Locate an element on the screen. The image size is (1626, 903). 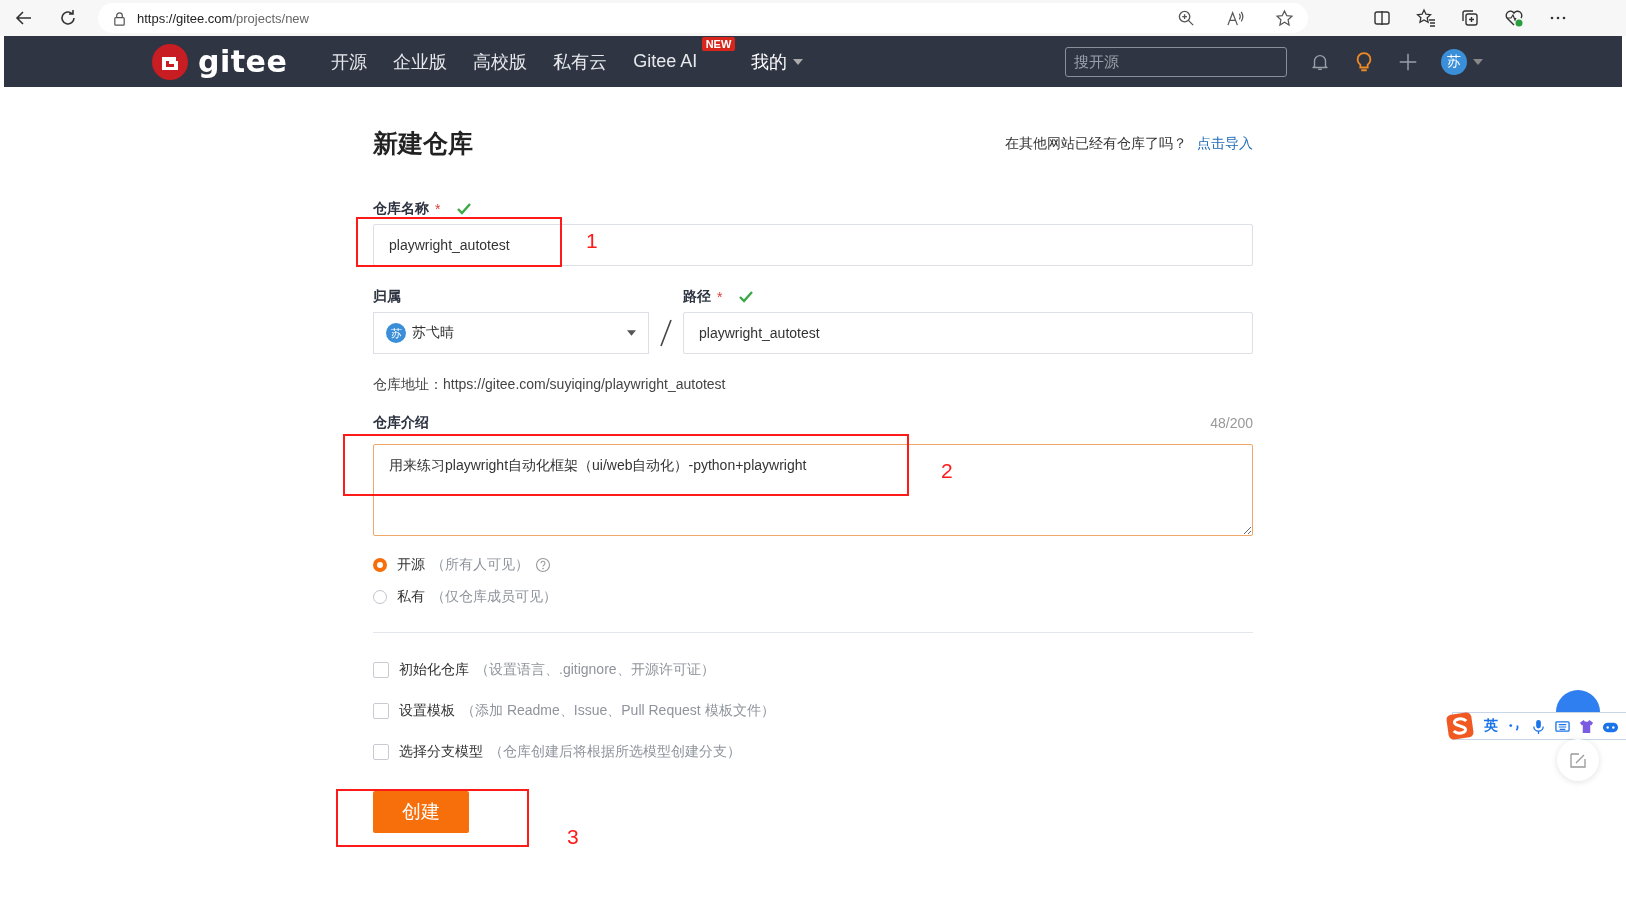
microphone-icon is located at coordinates (1538, 726).